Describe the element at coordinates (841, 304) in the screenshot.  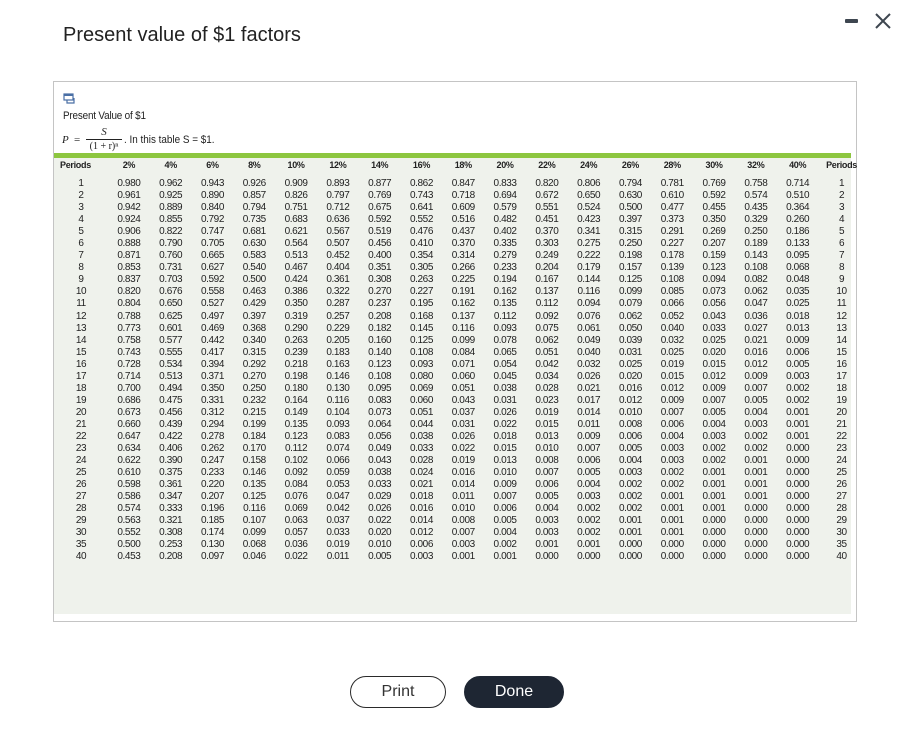
I see `period-cell: 11` at that location.